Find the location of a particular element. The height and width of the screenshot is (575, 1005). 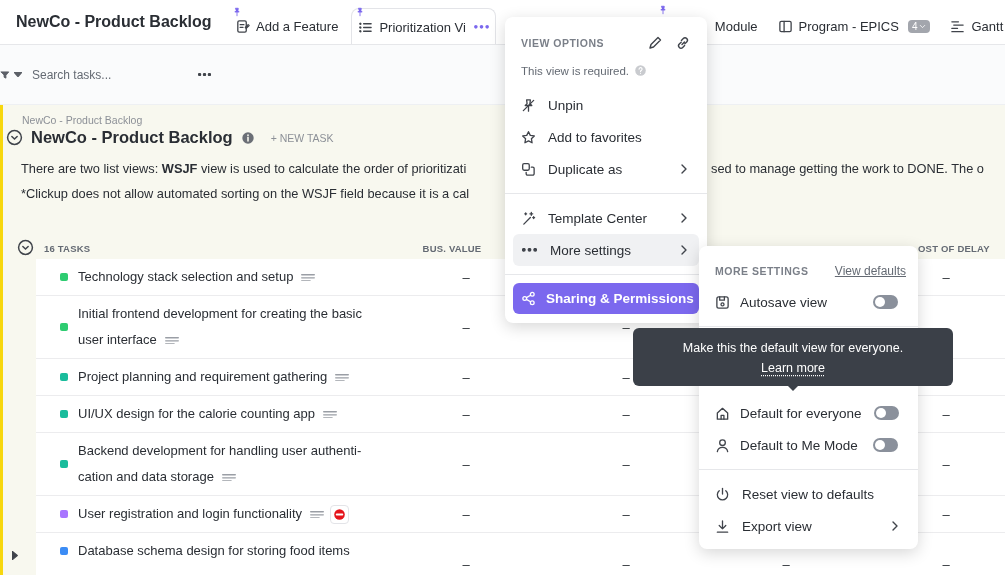

description-text: *Clickup does not allow automated sorting on the WSJF field because it is a cal is located at coordinates (246, 193).